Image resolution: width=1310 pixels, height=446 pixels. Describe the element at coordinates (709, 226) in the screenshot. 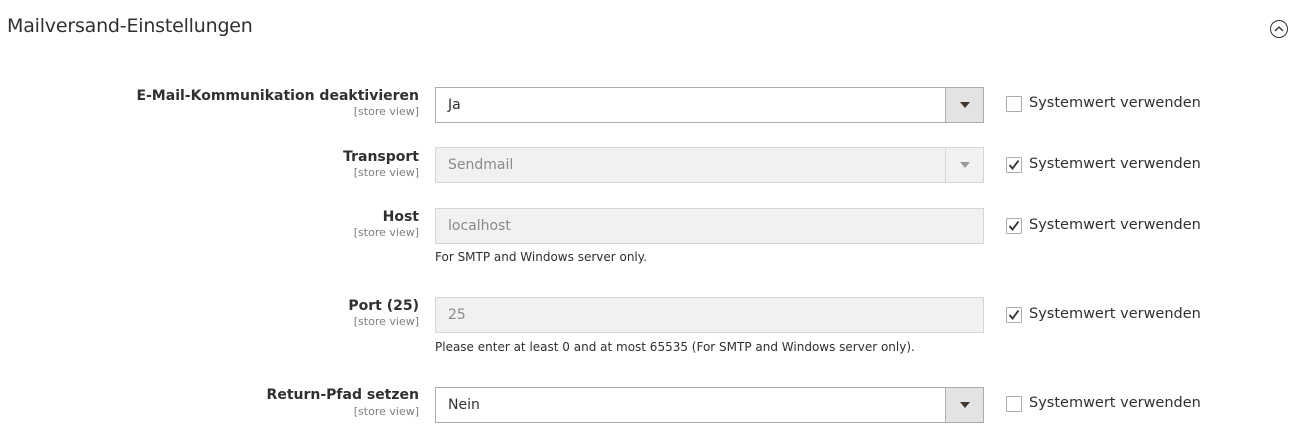

I see `host-input: localhost` at that location.